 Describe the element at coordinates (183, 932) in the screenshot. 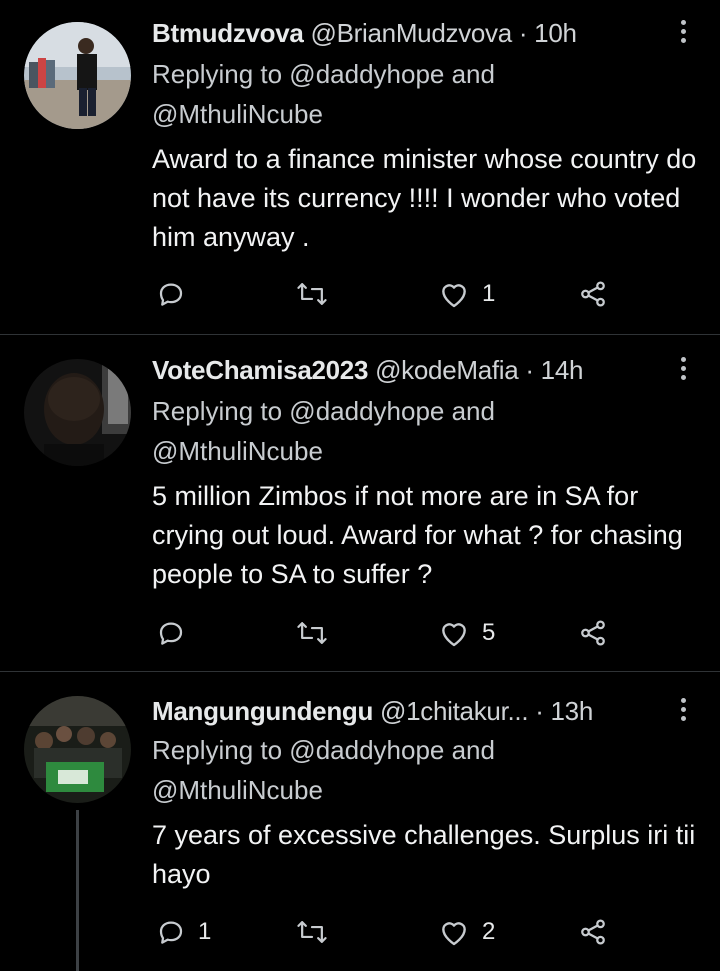

I see `reply-button: 1` at that location.